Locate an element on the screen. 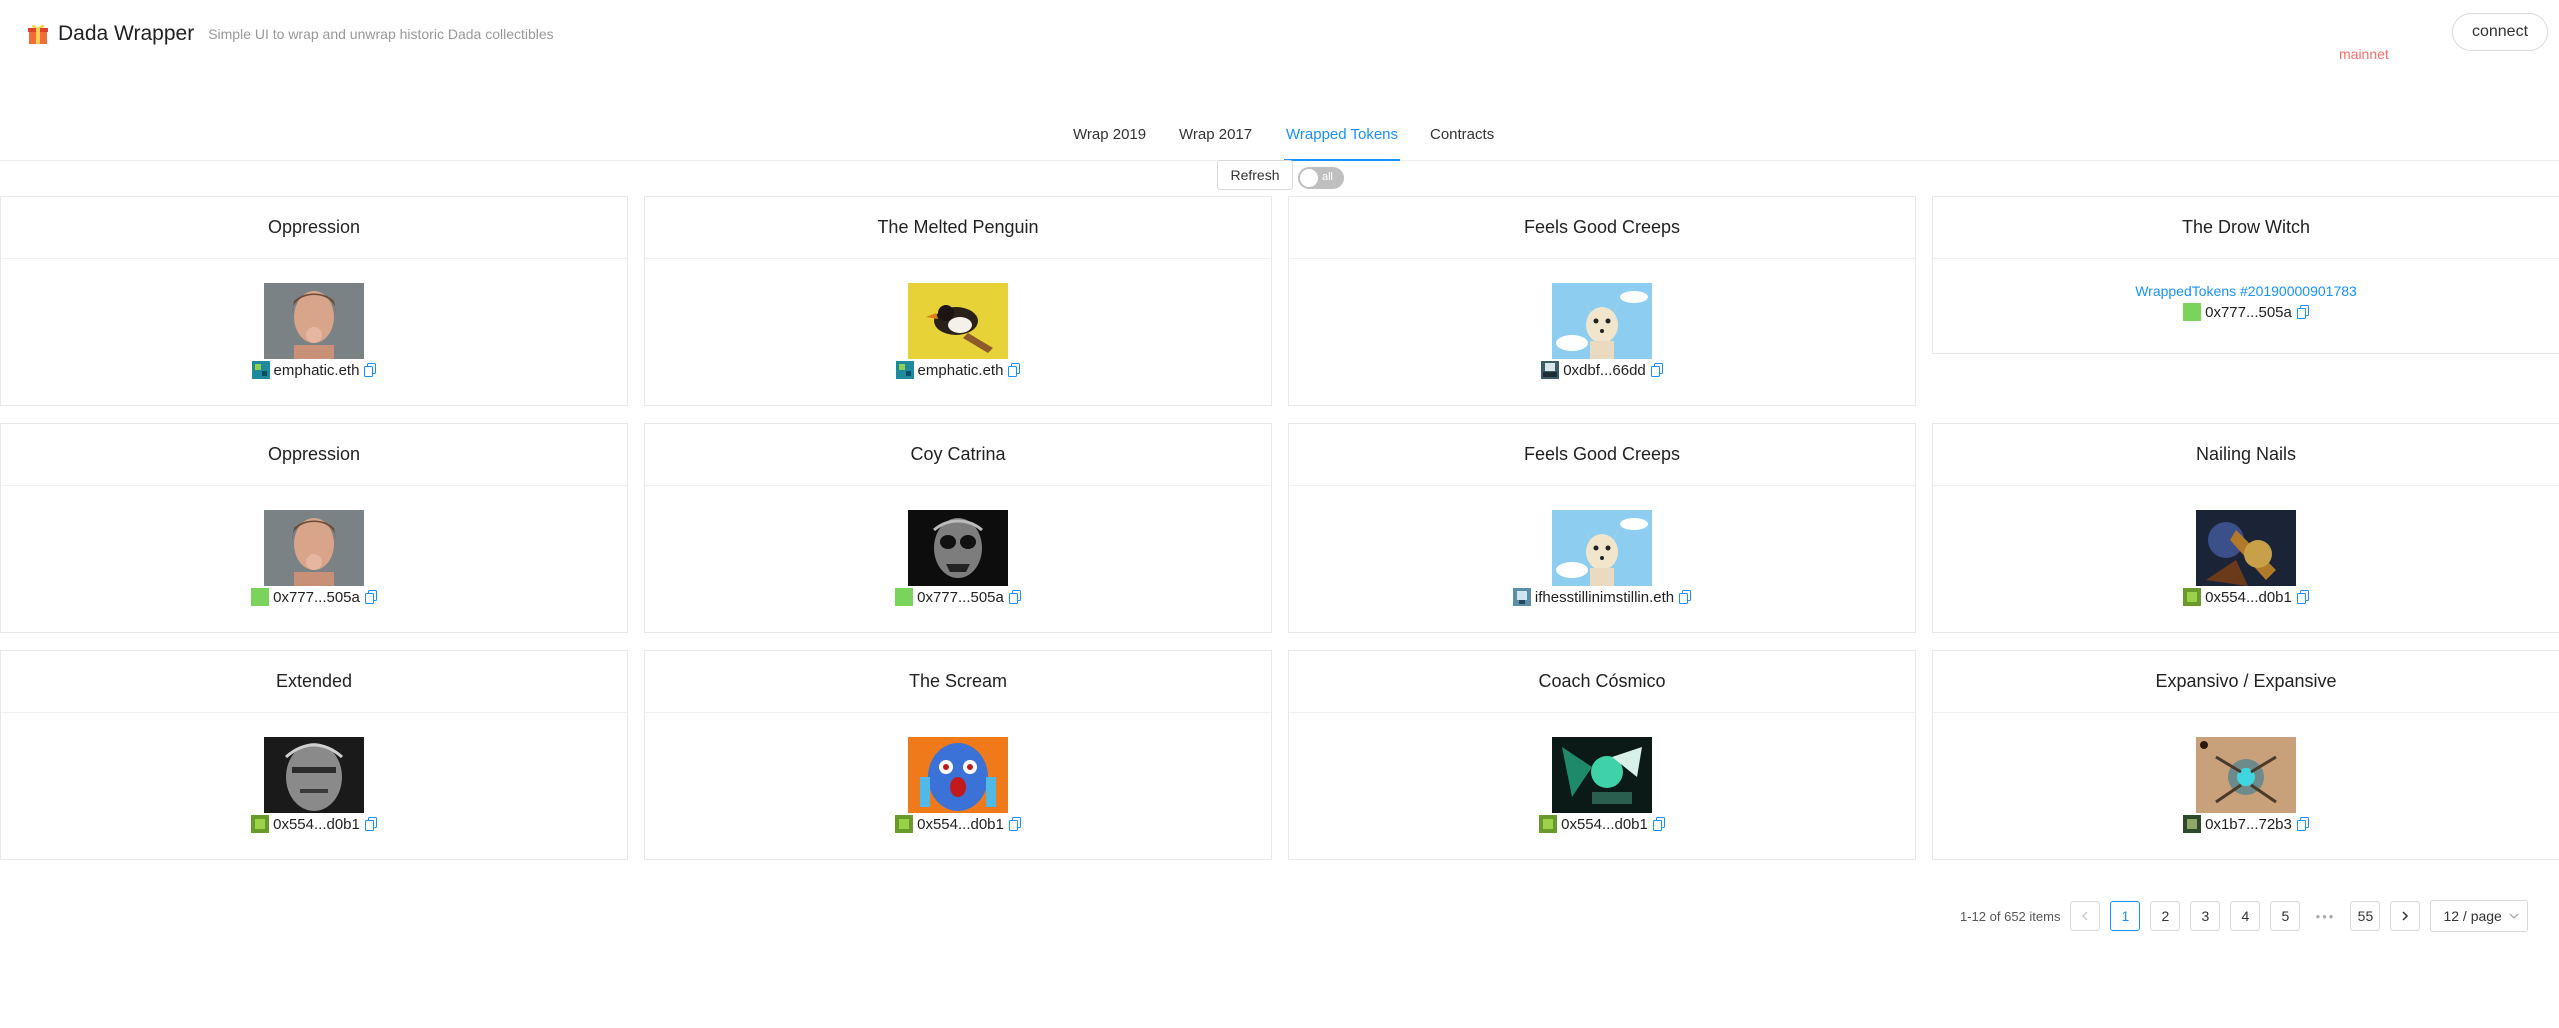 This screenshot has height=1028, width=2559. owner-row: 0x554...d0b1 is located at coordinates (958, 824).